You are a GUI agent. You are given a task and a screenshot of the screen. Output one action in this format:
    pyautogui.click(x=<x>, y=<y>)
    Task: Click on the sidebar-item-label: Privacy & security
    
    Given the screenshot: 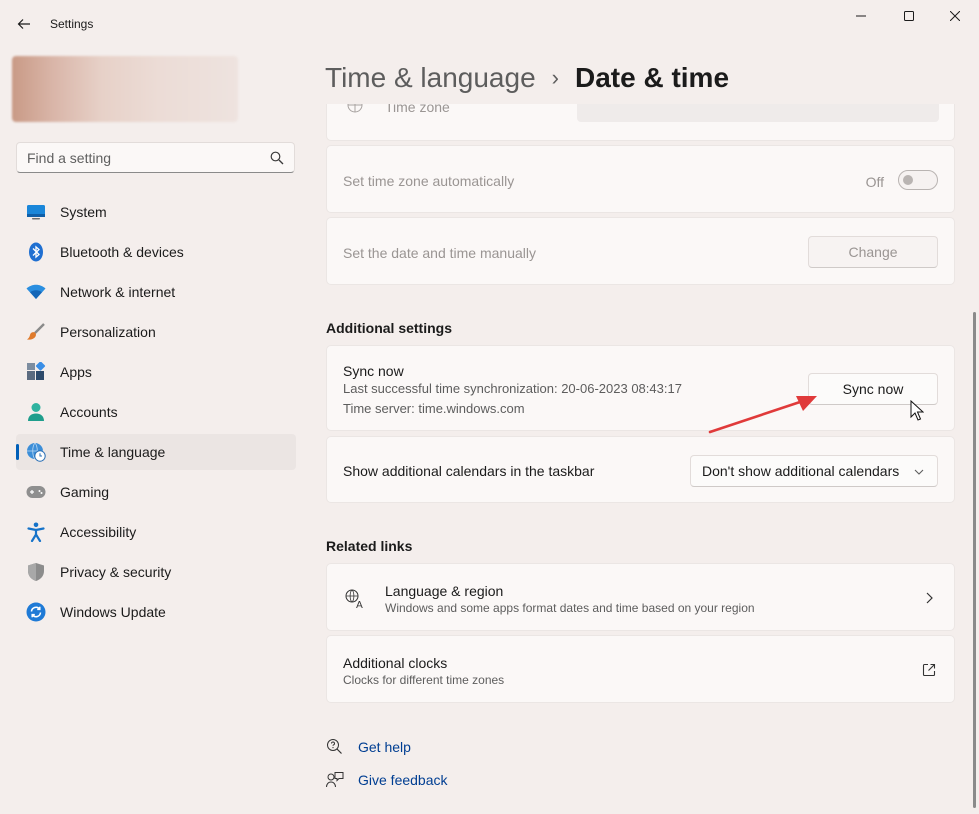 What is the action you would take?
    pyautogui.click(x=116, y=572)
    